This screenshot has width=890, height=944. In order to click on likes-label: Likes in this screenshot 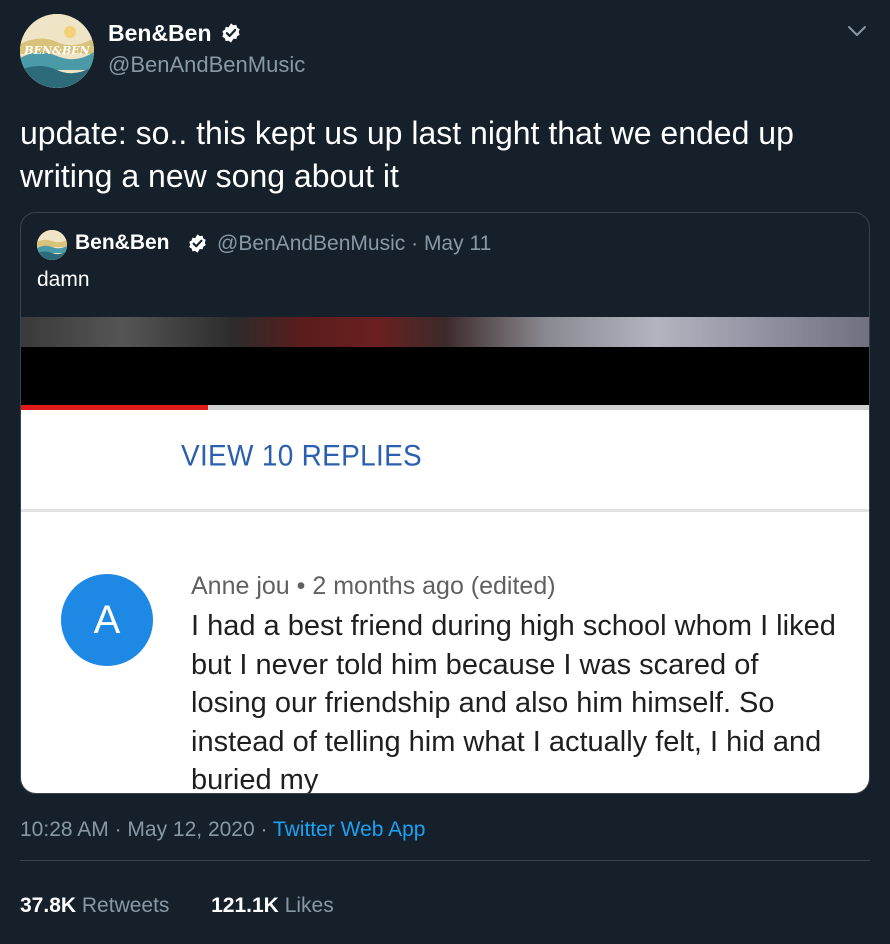, I will do `click(309, 905)`.